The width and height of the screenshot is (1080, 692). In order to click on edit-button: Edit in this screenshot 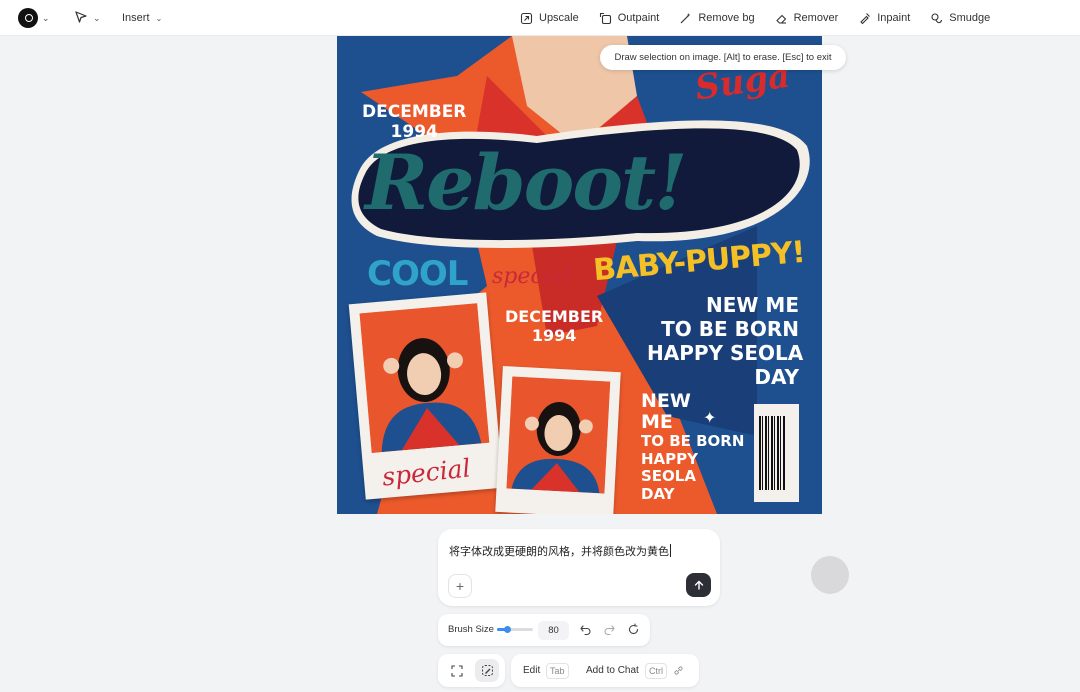, I will do `click(531, 670)`.